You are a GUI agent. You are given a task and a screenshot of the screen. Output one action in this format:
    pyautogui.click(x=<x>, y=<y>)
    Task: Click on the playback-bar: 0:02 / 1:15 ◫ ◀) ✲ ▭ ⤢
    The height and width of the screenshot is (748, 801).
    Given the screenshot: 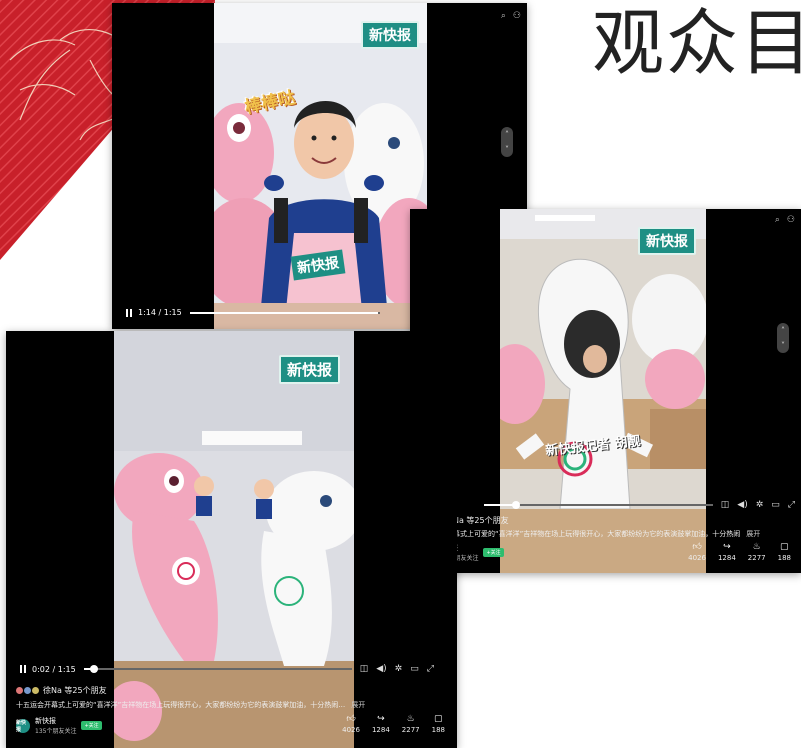 What is the action you would take?
    pyautogui.click(x=236, y=669)
    